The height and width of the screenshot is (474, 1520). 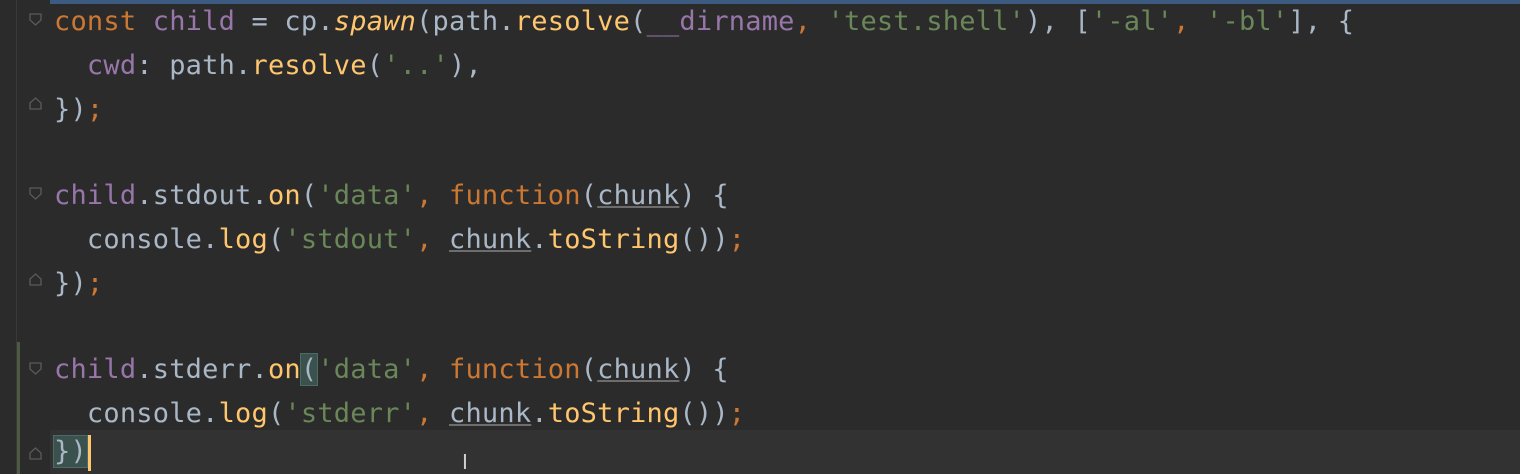 I want to click on code-line-2: cwd: path.resolve('..'),, so click(x=268, y=66).